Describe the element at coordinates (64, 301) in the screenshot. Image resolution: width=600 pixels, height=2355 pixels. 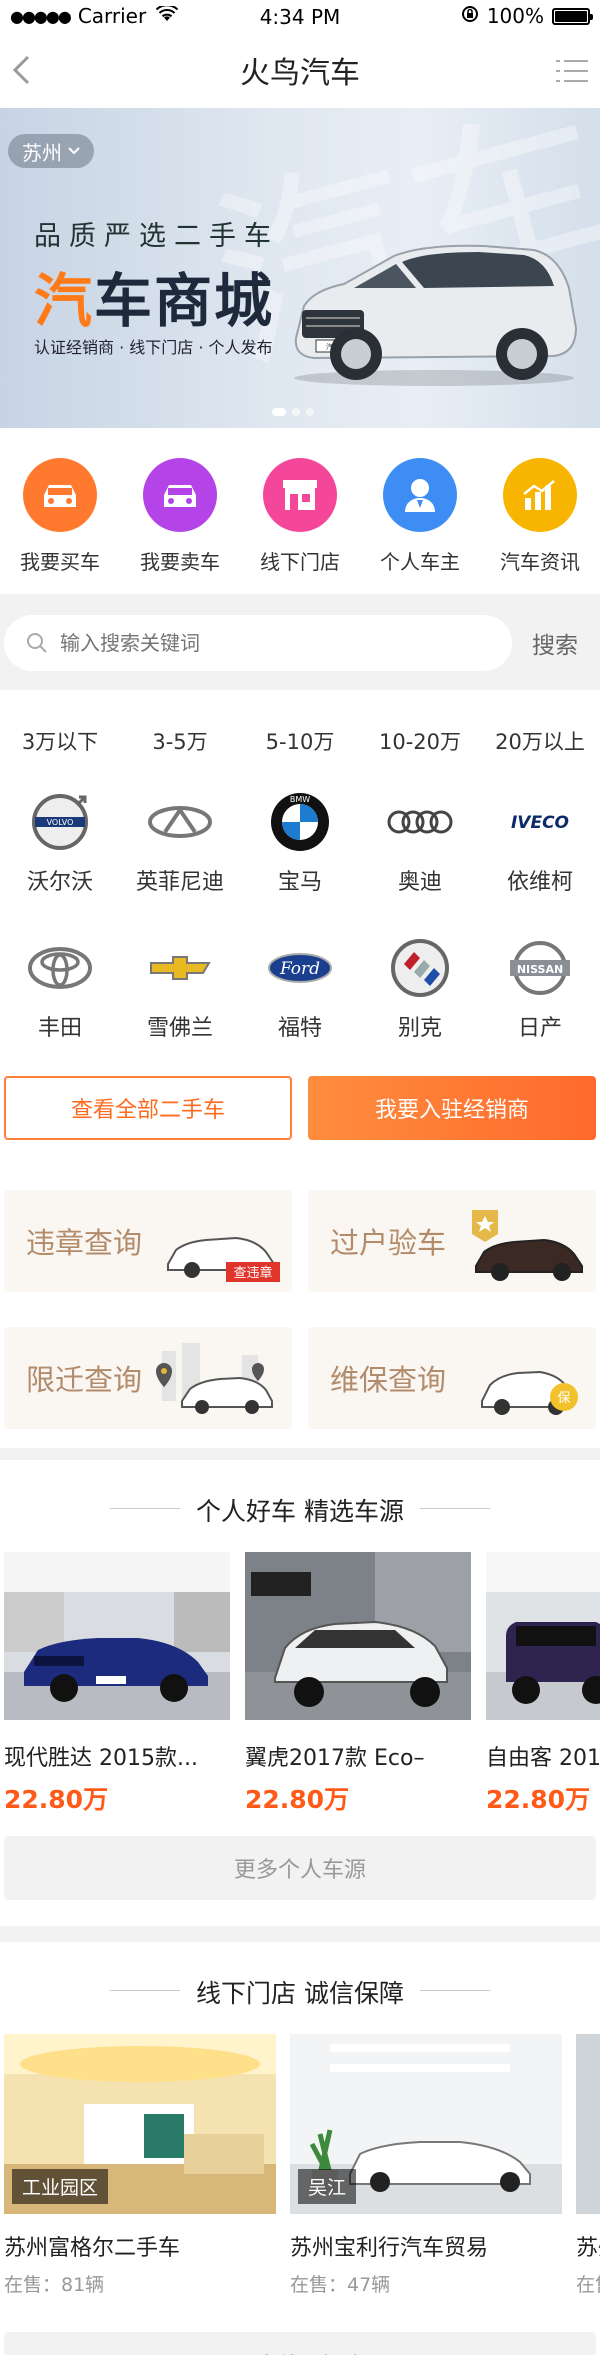
I see `banner-headline-accent: 汽` at that location.